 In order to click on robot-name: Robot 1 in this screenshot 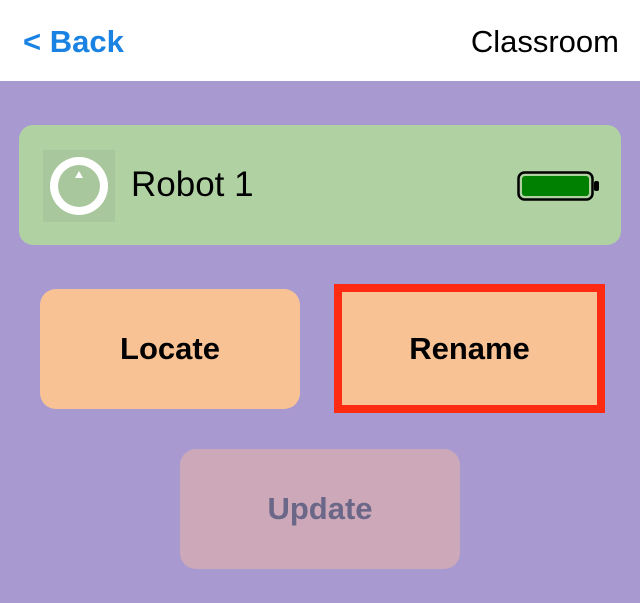, I will do `click(192, 184)`.